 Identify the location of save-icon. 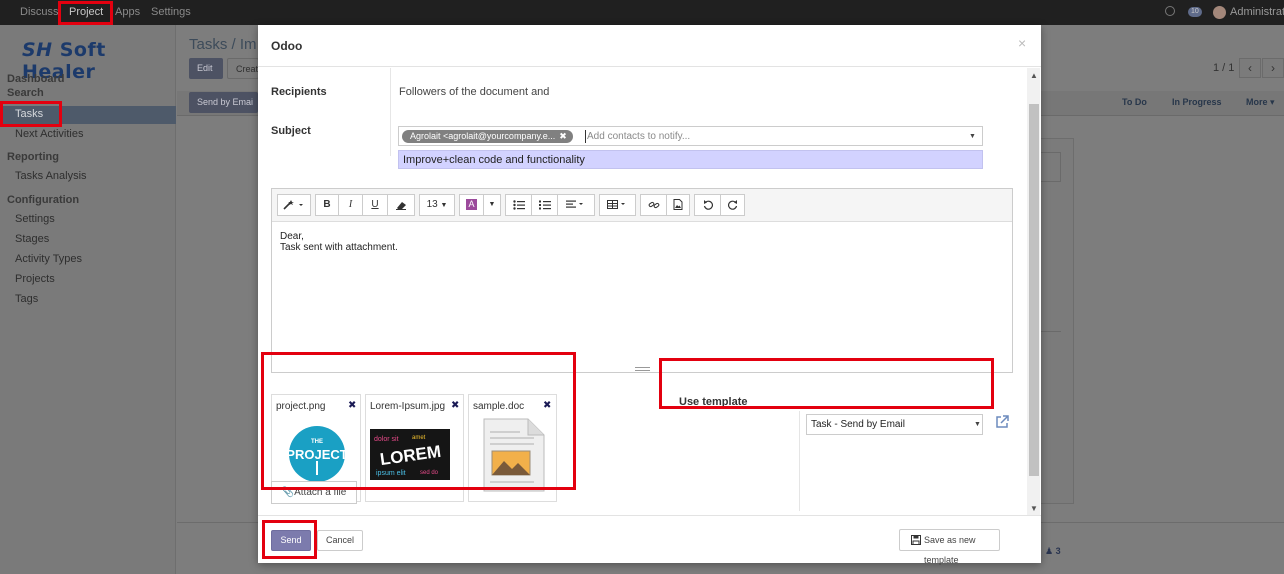
(916, 540).